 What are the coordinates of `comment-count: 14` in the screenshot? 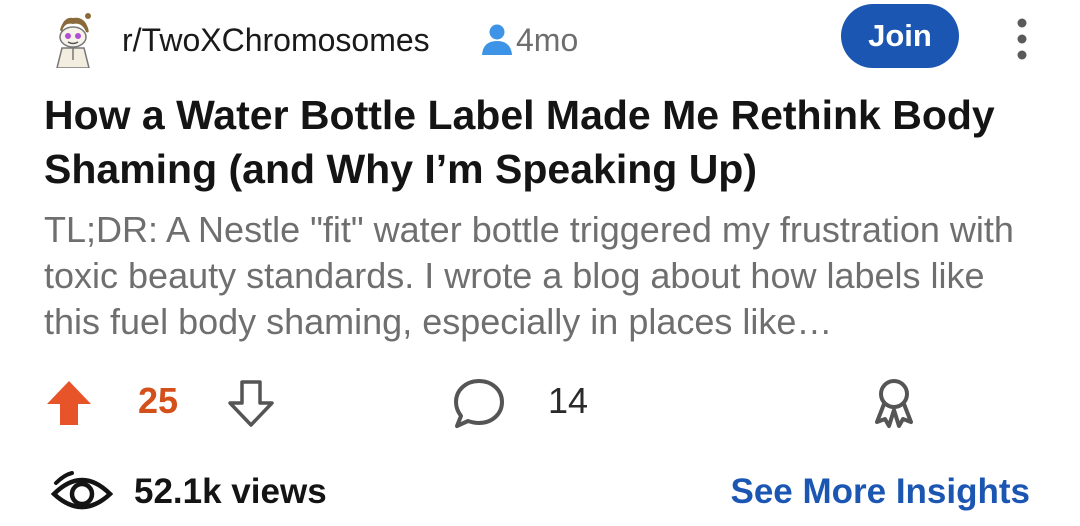 It's located at (568, 400).